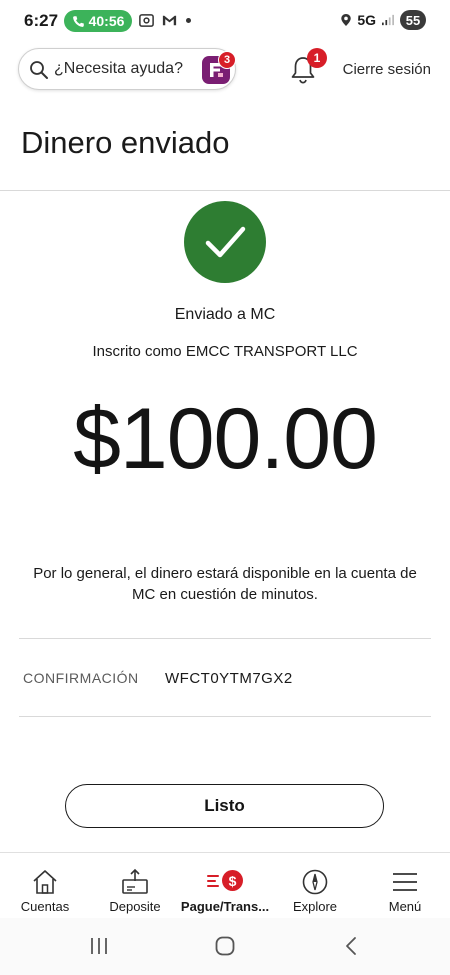 The image size is (450, 975). What do you see at coordinates (229, 678) in the screenshot?
I see `confirmation-code: WFCT0YTM7GX2` at bounding box center [229, 678].